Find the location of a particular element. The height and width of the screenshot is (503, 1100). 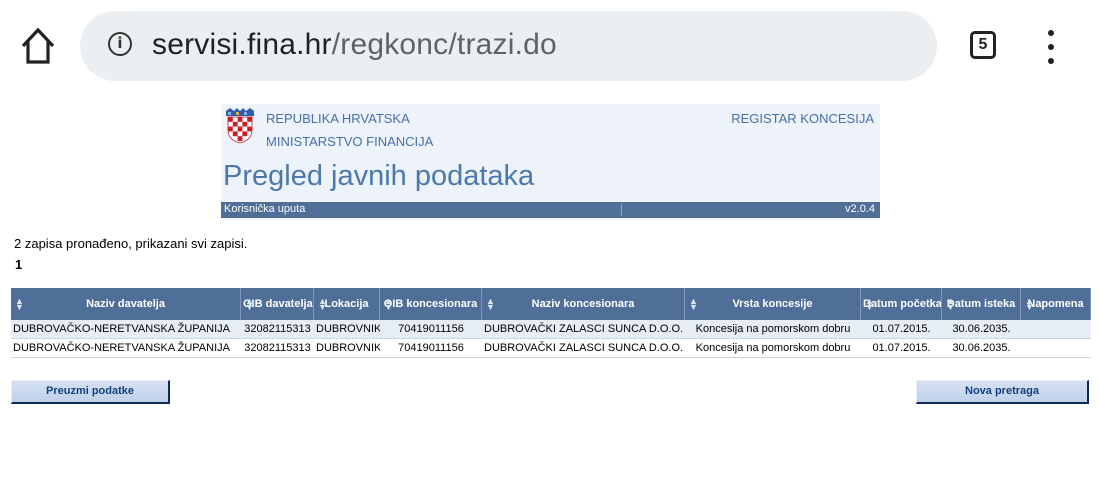

column-header-label: Naziv davatelja is located at coordinates (125, 304).